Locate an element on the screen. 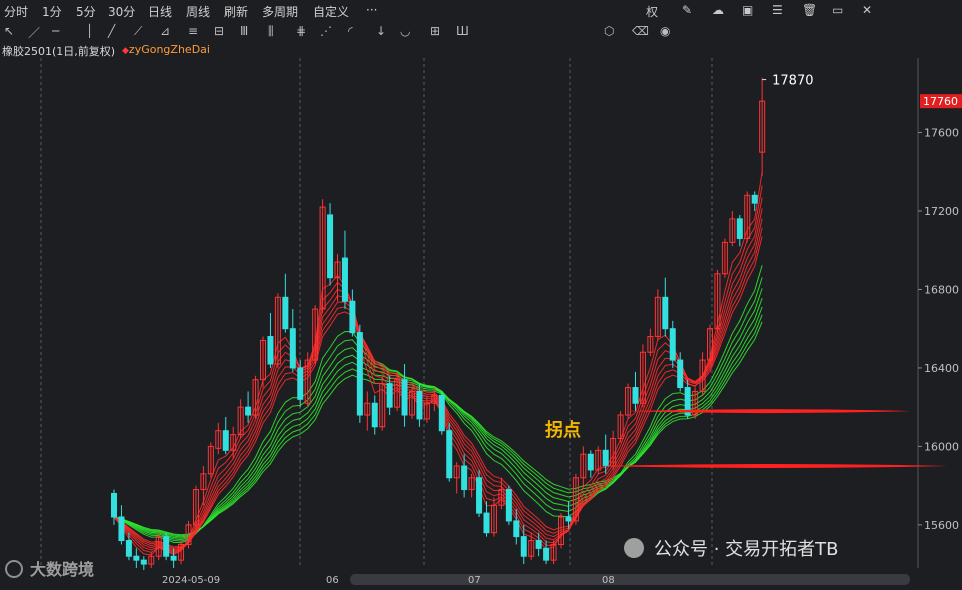 Image resolution: width=962 pixels, height=590 pixels. y-tick-label: 16400 is located at coordinates (941, 368).